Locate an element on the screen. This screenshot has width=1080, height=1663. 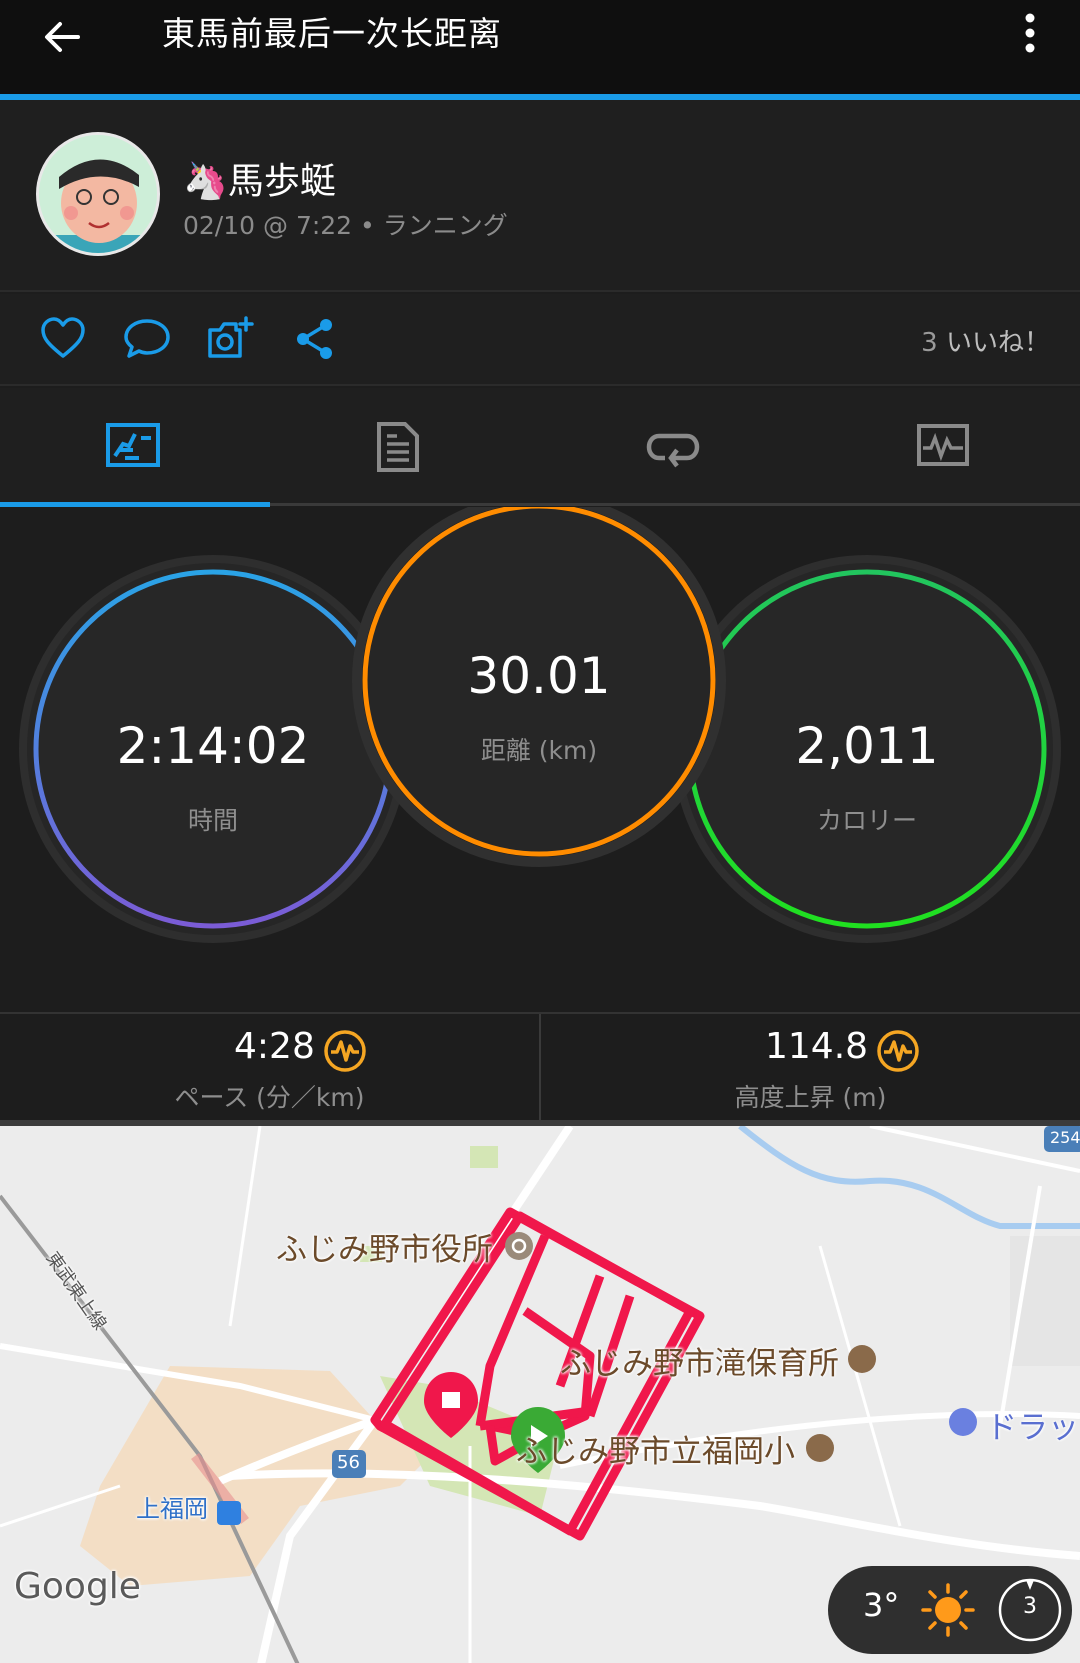
tab-charts is located at coordinates (945, 447).